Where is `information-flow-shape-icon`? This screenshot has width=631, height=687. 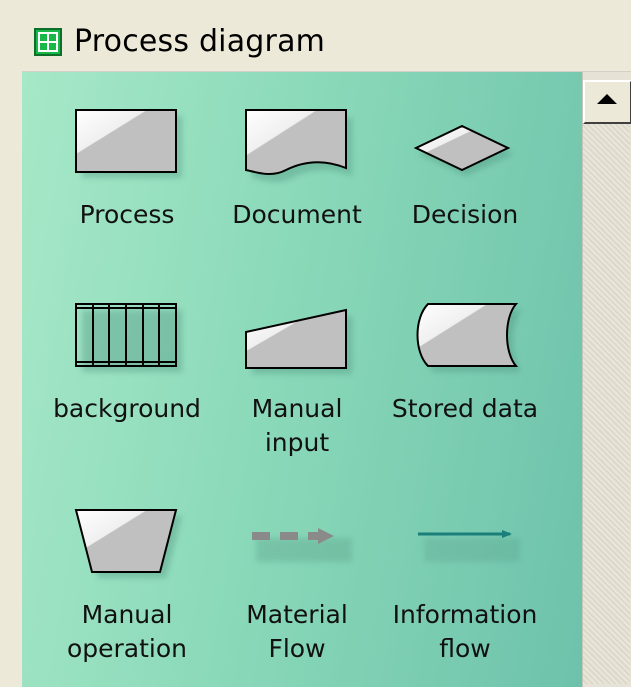
information-flow-shape-icon is located at coordinates (469, 546).